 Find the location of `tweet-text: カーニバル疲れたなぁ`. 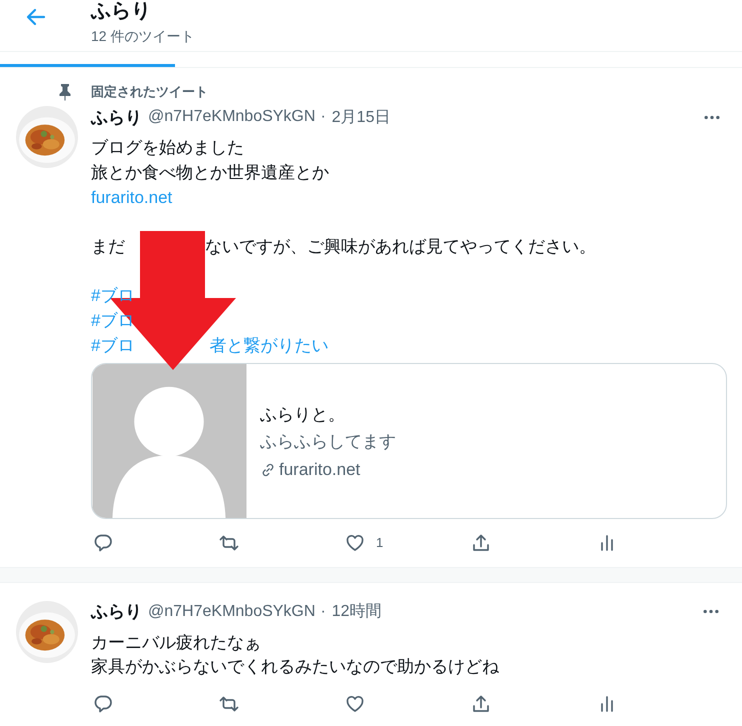

tweet-text: カーニバル疲れたなぁ is located at coordinates (176, 643).